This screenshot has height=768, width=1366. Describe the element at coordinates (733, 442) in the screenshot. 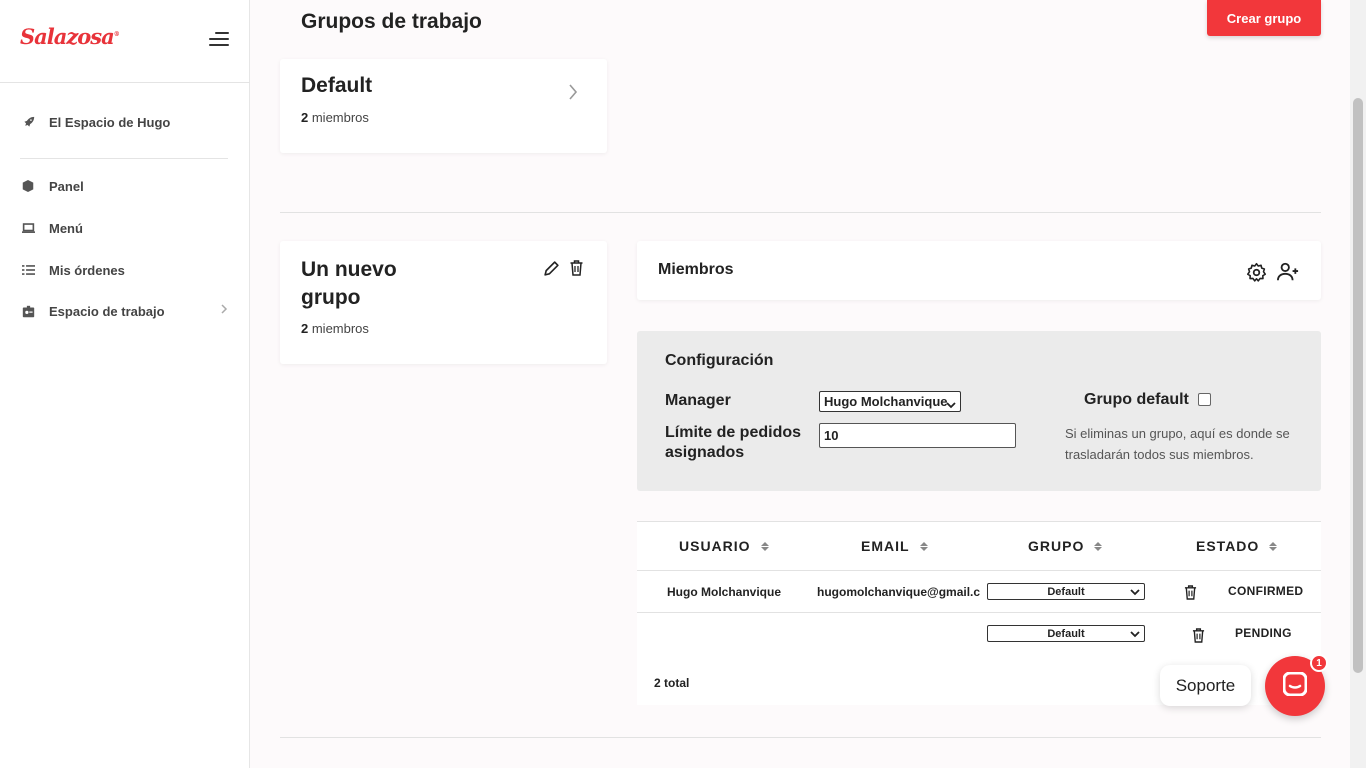

I see `limit-label: Límite de pedidos asignados` at that location.